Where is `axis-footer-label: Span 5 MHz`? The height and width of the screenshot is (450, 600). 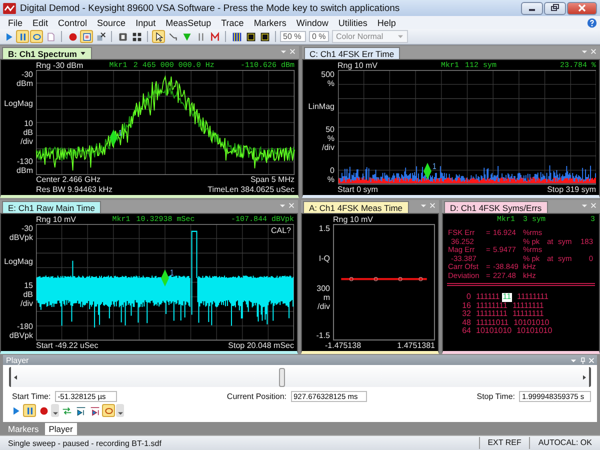 axis-footer-label: Span 5 MHz is located at coordinates (272, 179).